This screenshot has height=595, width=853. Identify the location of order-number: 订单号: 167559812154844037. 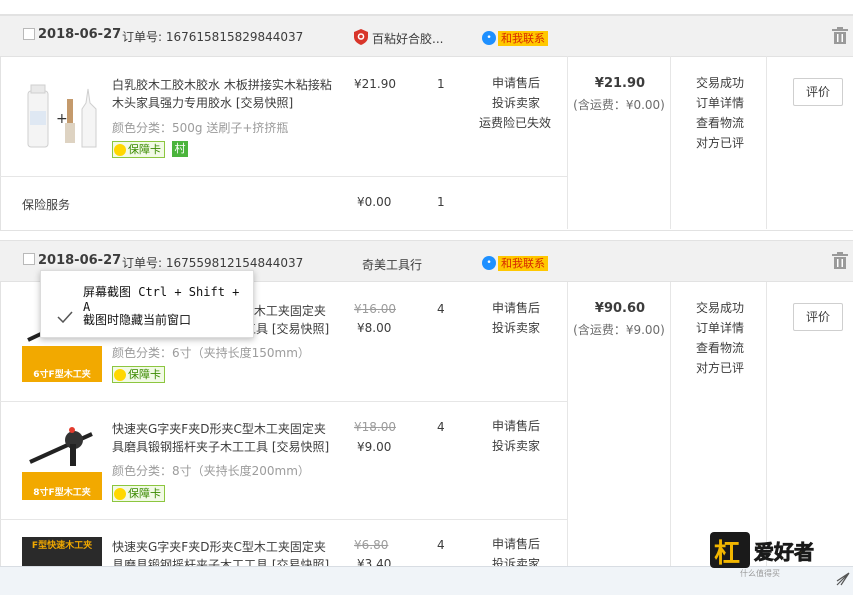
(212, 262).